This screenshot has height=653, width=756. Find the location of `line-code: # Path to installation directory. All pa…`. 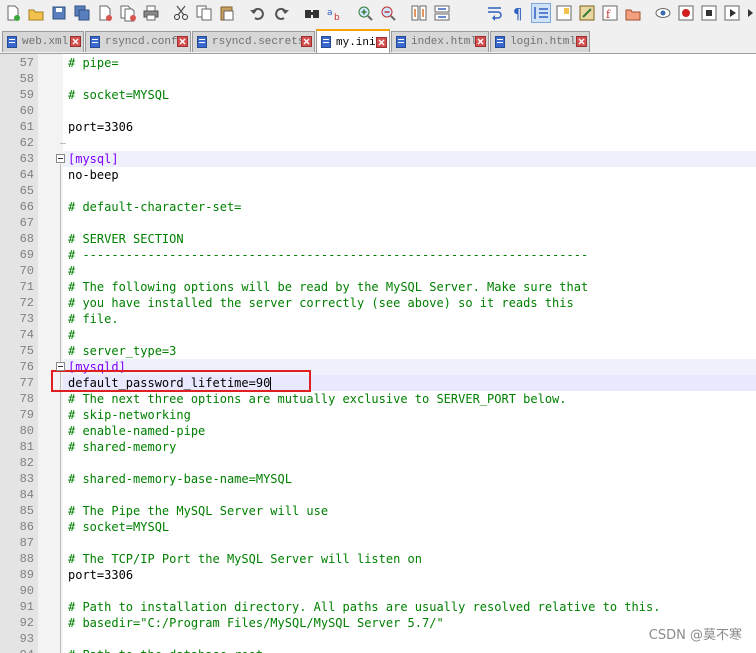

line-code: # Path to installation directory. All pa… is located at coordinates (364, 607).